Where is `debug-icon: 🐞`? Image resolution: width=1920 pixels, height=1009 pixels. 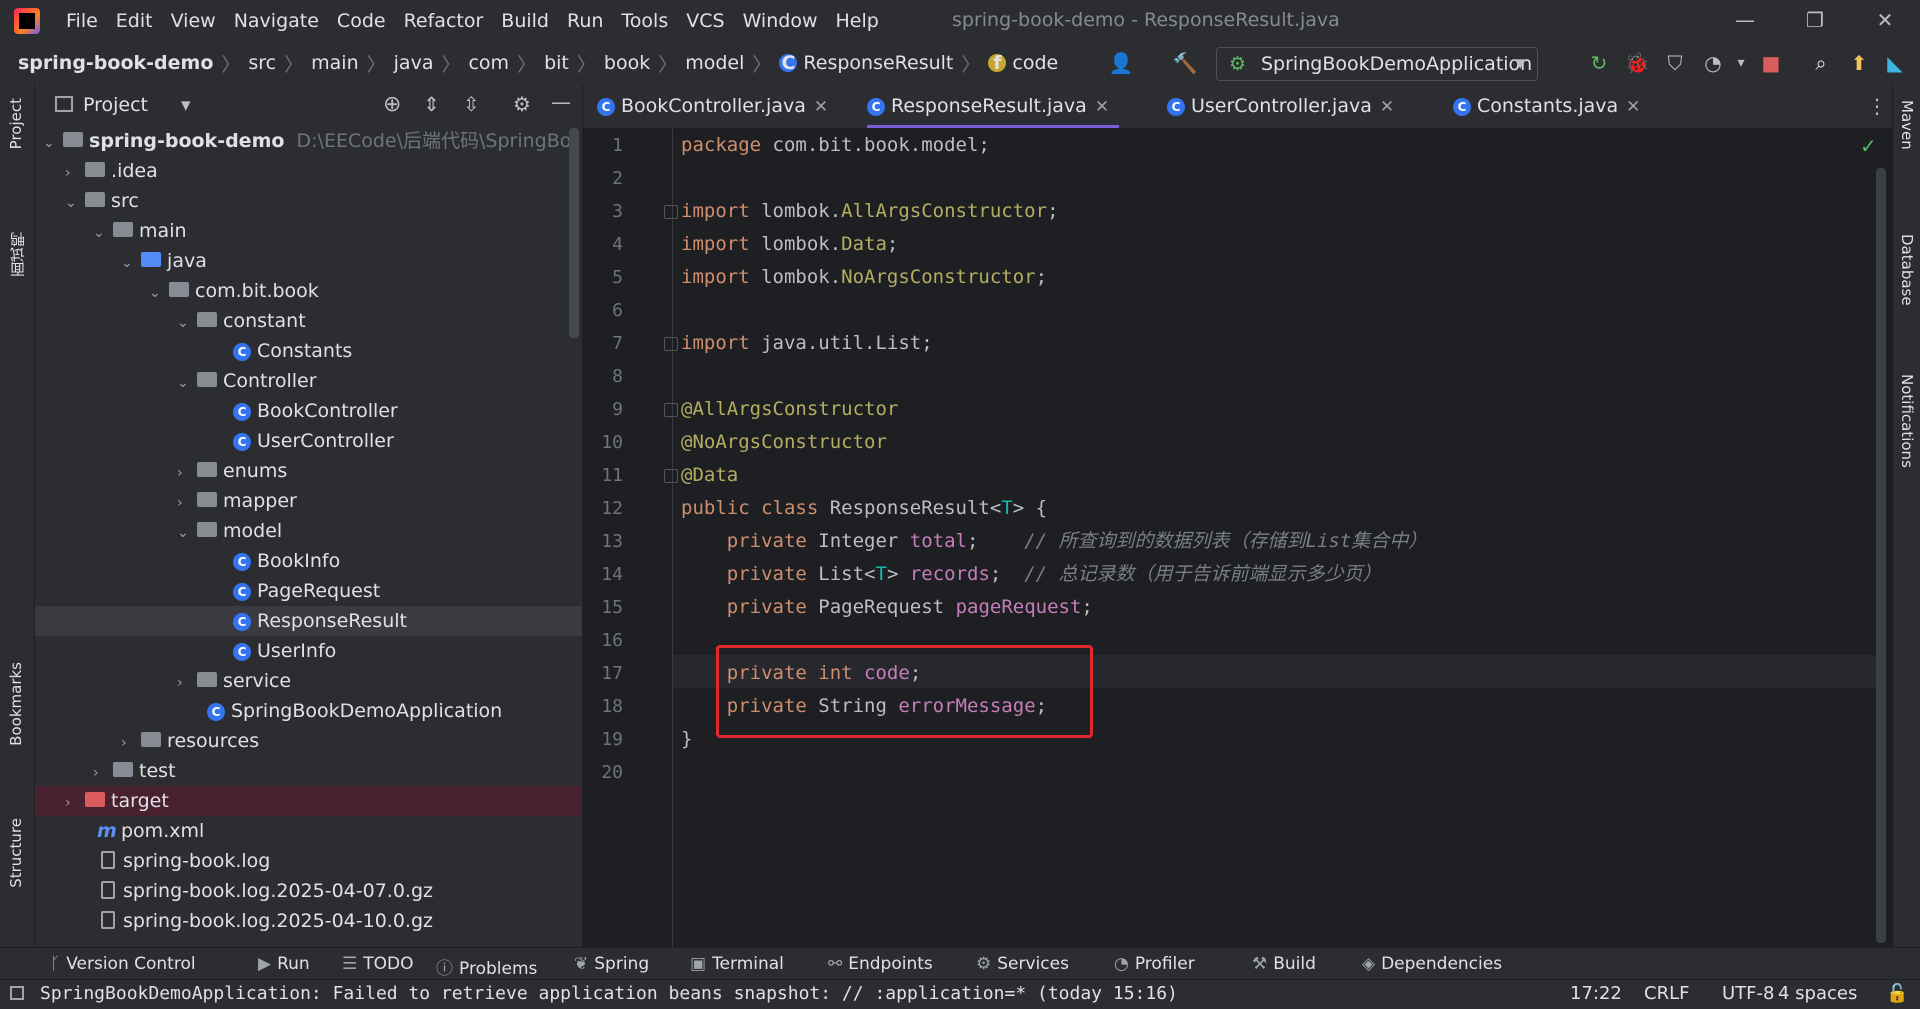
debug-icon: 🐞 is located at coordinates (1637, 63).